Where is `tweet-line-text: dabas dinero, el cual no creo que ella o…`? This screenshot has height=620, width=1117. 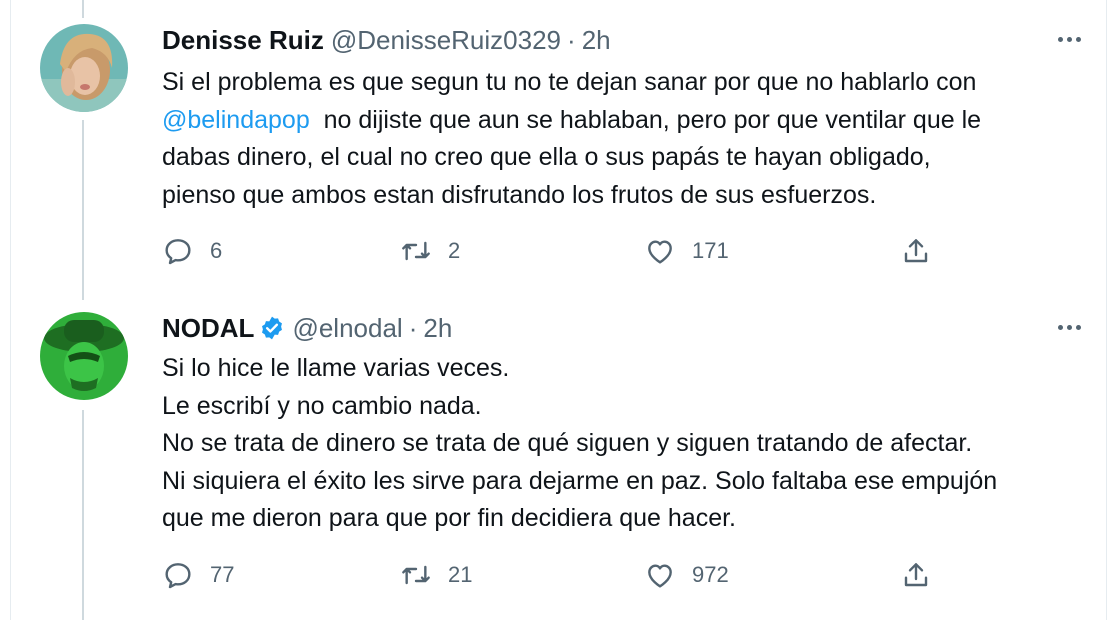
tweet-line-text: dabas dinero, el cual no creo que ella o… is located at coordinates (546, 157).